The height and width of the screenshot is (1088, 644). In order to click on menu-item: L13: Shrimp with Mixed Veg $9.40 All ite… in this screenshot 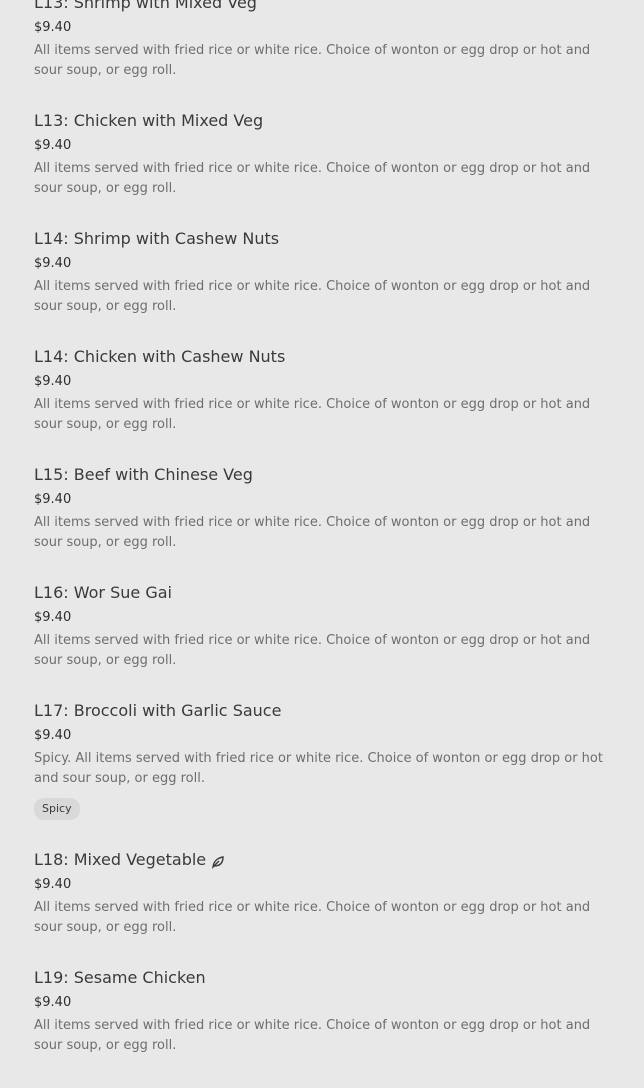, I will do `click(324, 55)`.